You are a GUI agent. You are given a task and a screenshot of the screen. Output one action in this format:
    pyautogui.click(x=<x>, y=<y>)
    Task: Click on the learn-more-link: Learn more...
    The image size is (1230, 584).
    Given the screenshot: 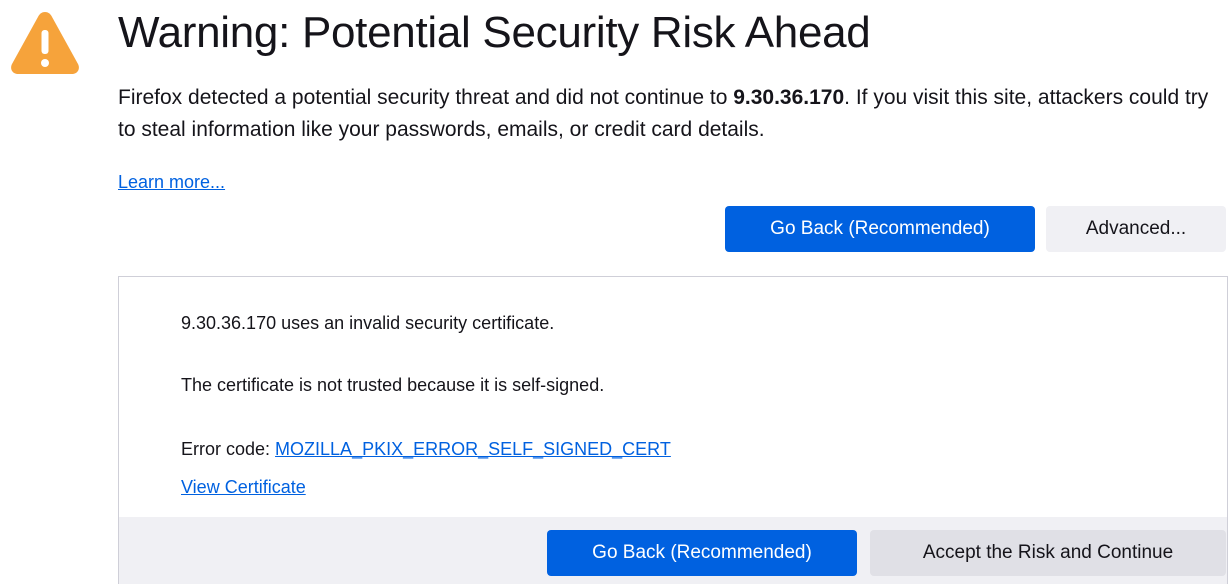 What is the action you would take?
    pyautogui.click(x=171, y=182)
    